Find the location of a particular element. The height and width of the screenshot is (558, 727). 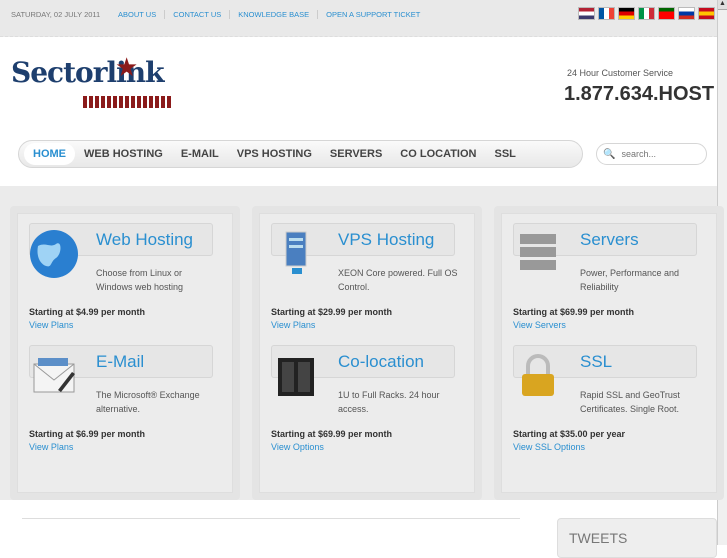

flag-italian-icon is located at coordinates (646, 13).